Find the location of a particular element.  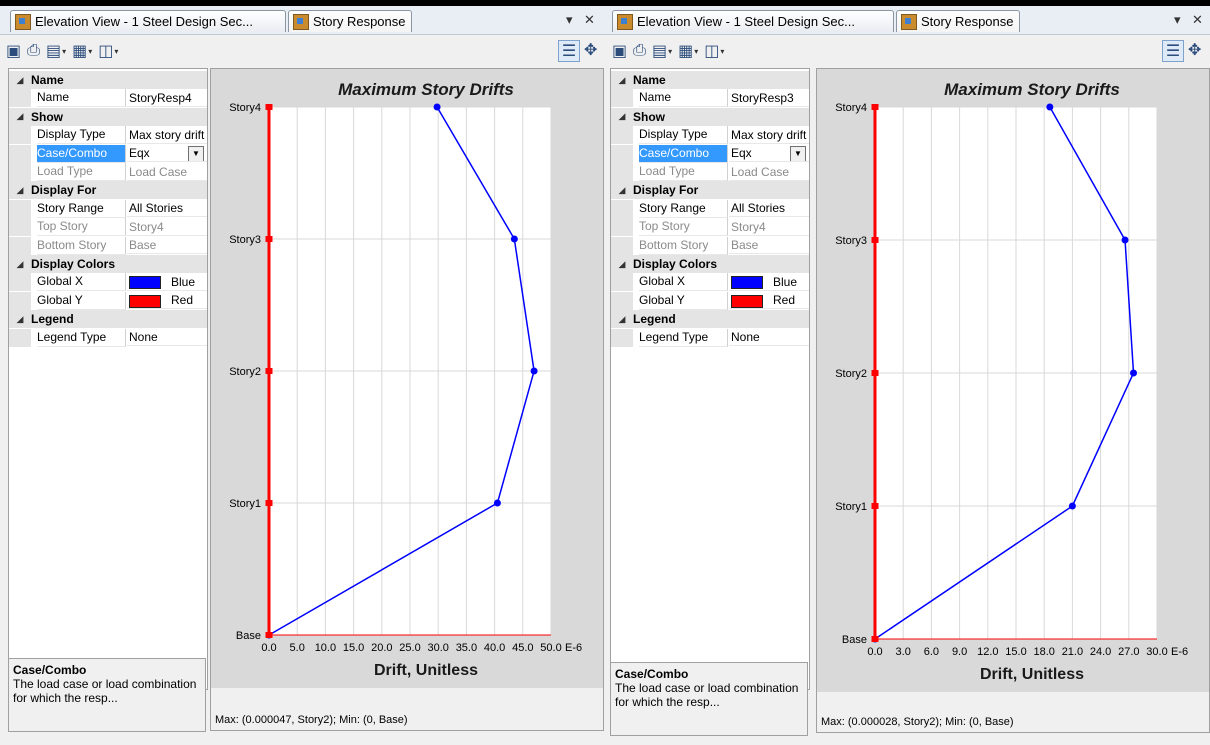

property-row-name: Name StoryResp3 is located at coordinates (710, 98).